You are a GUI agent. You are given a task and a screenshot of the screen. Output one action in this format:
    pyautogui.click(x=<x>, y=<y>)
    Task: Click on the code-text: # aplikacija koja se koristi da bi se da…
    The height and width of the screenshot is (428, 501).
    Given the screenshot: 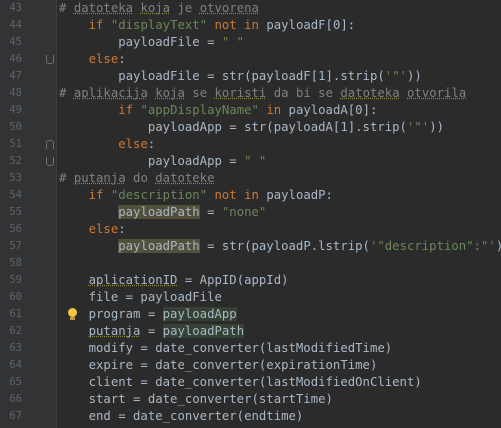 What is the action you would take?
    pyautogui.click(x=262, y=93)
    